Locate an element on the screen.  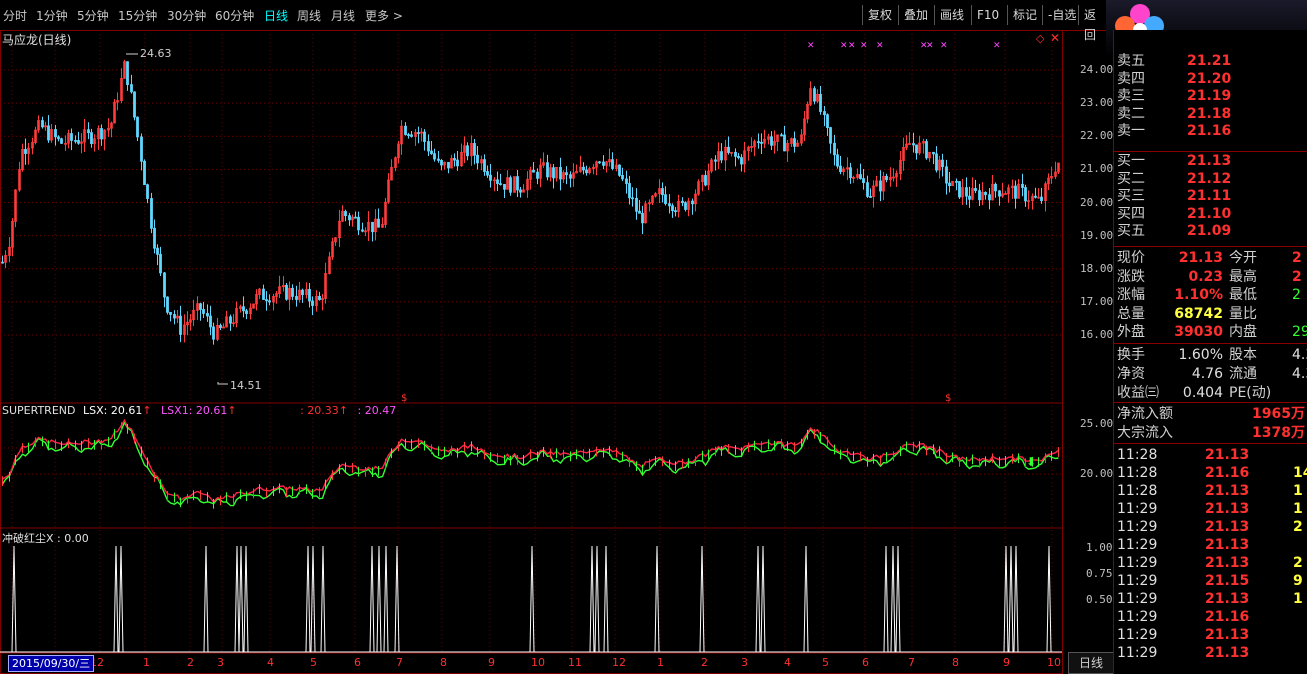
buy-level: 买二 21.12 is located at coordinates (1212, 179).